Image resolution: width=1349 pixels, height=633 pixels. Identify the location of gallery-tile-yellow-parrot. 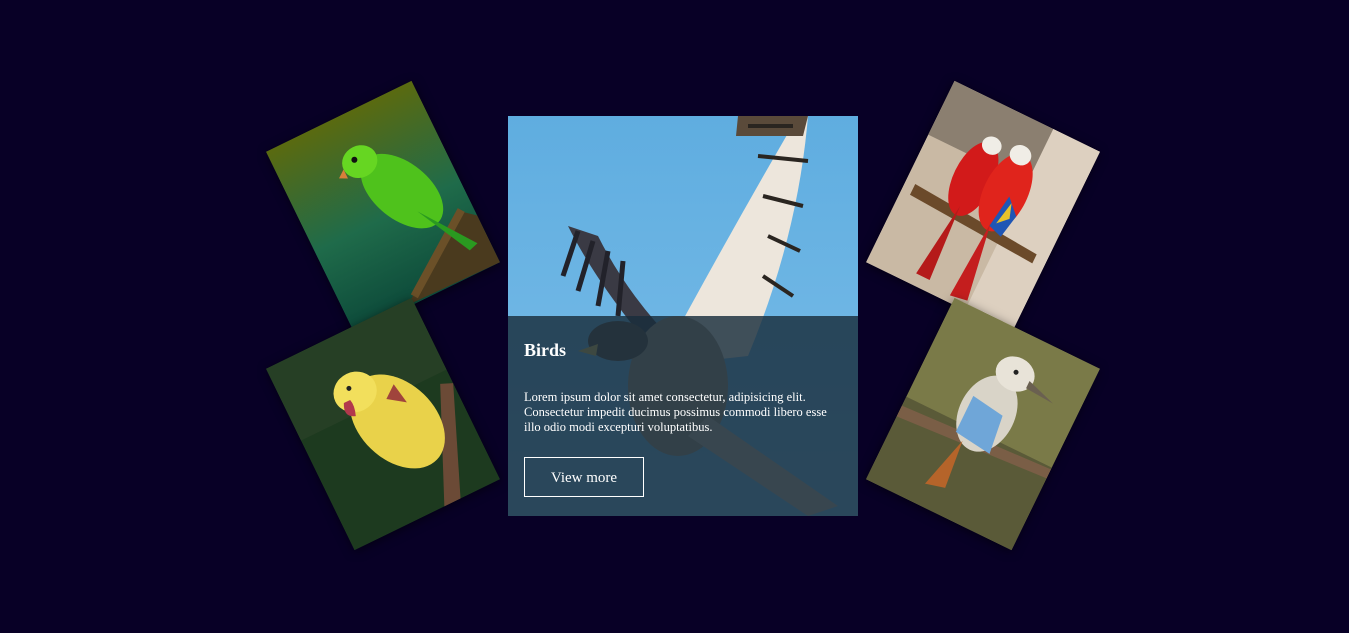
(383, 424).